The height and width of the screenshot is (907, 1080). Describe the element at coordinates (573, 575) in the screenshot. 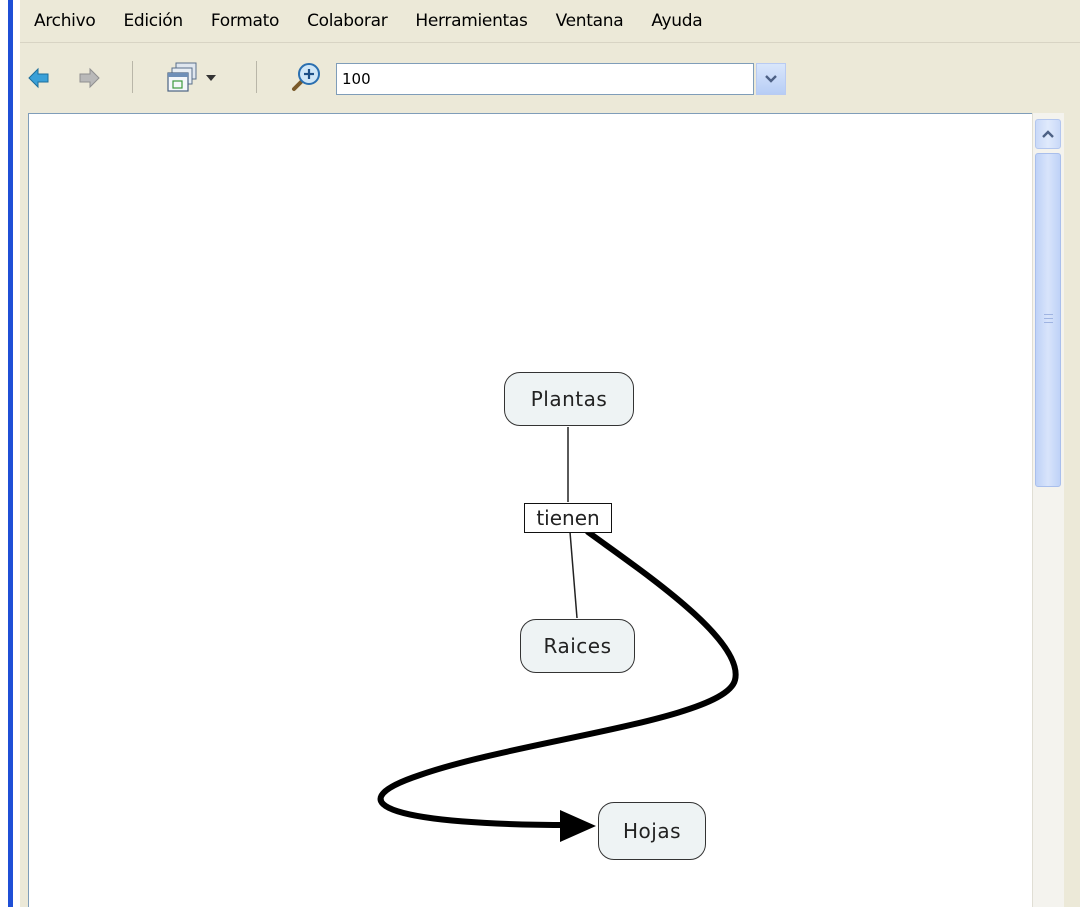

I see `link-tienen-raices` at that location.